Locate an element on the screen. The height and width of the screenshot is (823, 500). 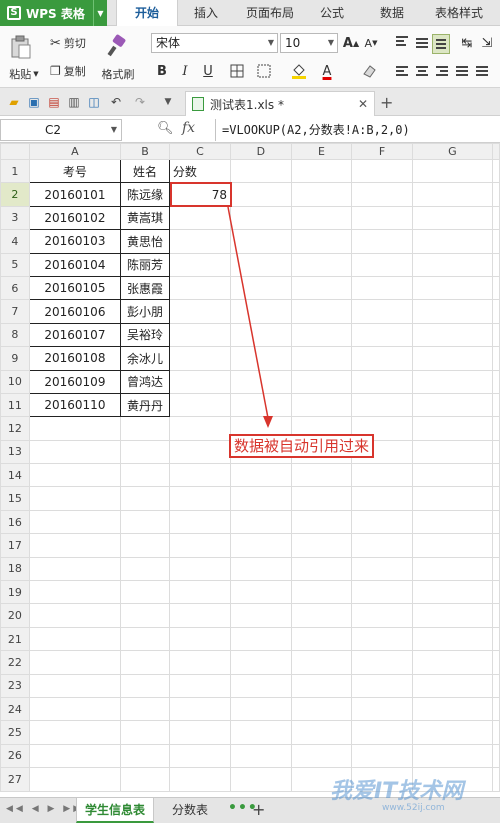
formula-input: =VLOOKUP(A2,分数表!A:B,2,0) is located at coordinates (357, 130).